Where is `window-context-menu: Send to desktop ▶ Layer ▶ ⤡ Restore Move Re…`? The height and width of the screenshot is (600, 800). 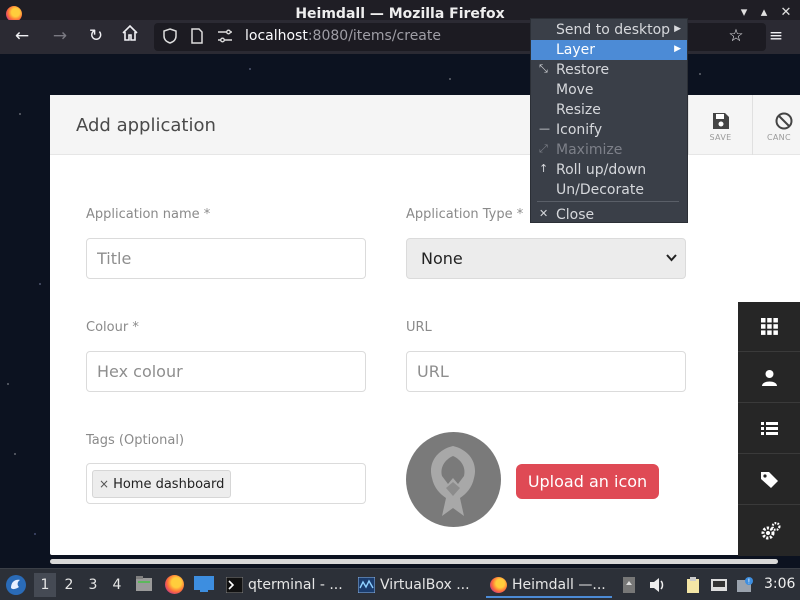
window-context-menu: Send to desktop ▶ Layer ▶ ⤡ Restore Move Re… is located at coordinates (609, 120).